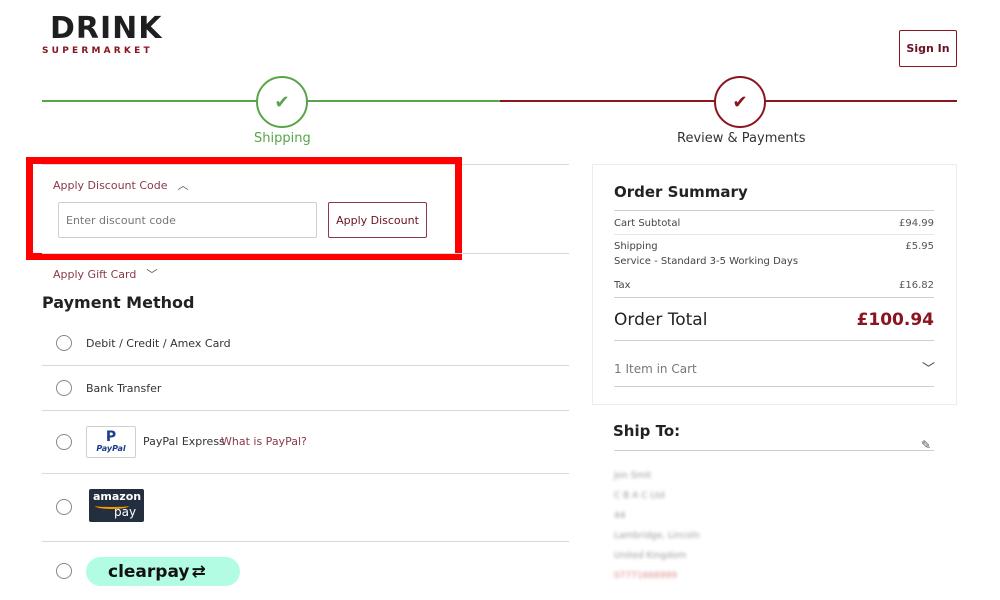  What do you see at coordinates (636, 246) in the screenshot?
I see `shipping-label: Shipping` at bounding box center [636, 246].